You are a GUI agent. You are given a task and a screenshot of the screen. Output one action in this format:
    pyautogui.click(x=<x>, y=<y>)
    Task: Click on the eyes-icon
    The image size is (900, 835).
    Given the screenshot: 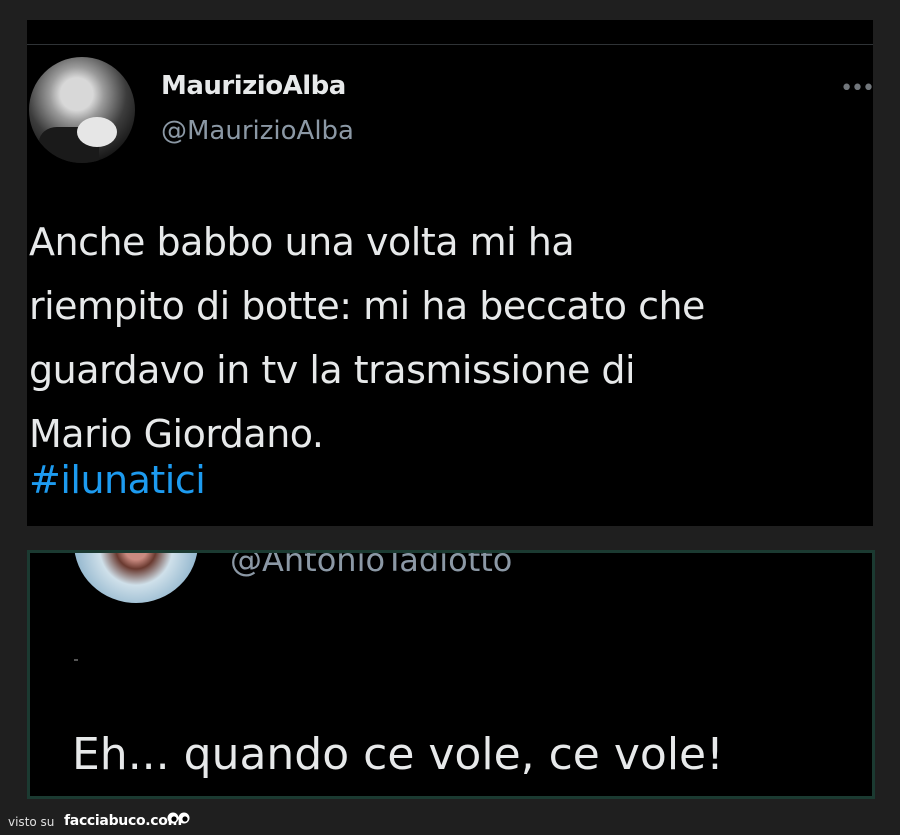 What is the action you would take?
    pyautogui.click(x=178, y=818)
    